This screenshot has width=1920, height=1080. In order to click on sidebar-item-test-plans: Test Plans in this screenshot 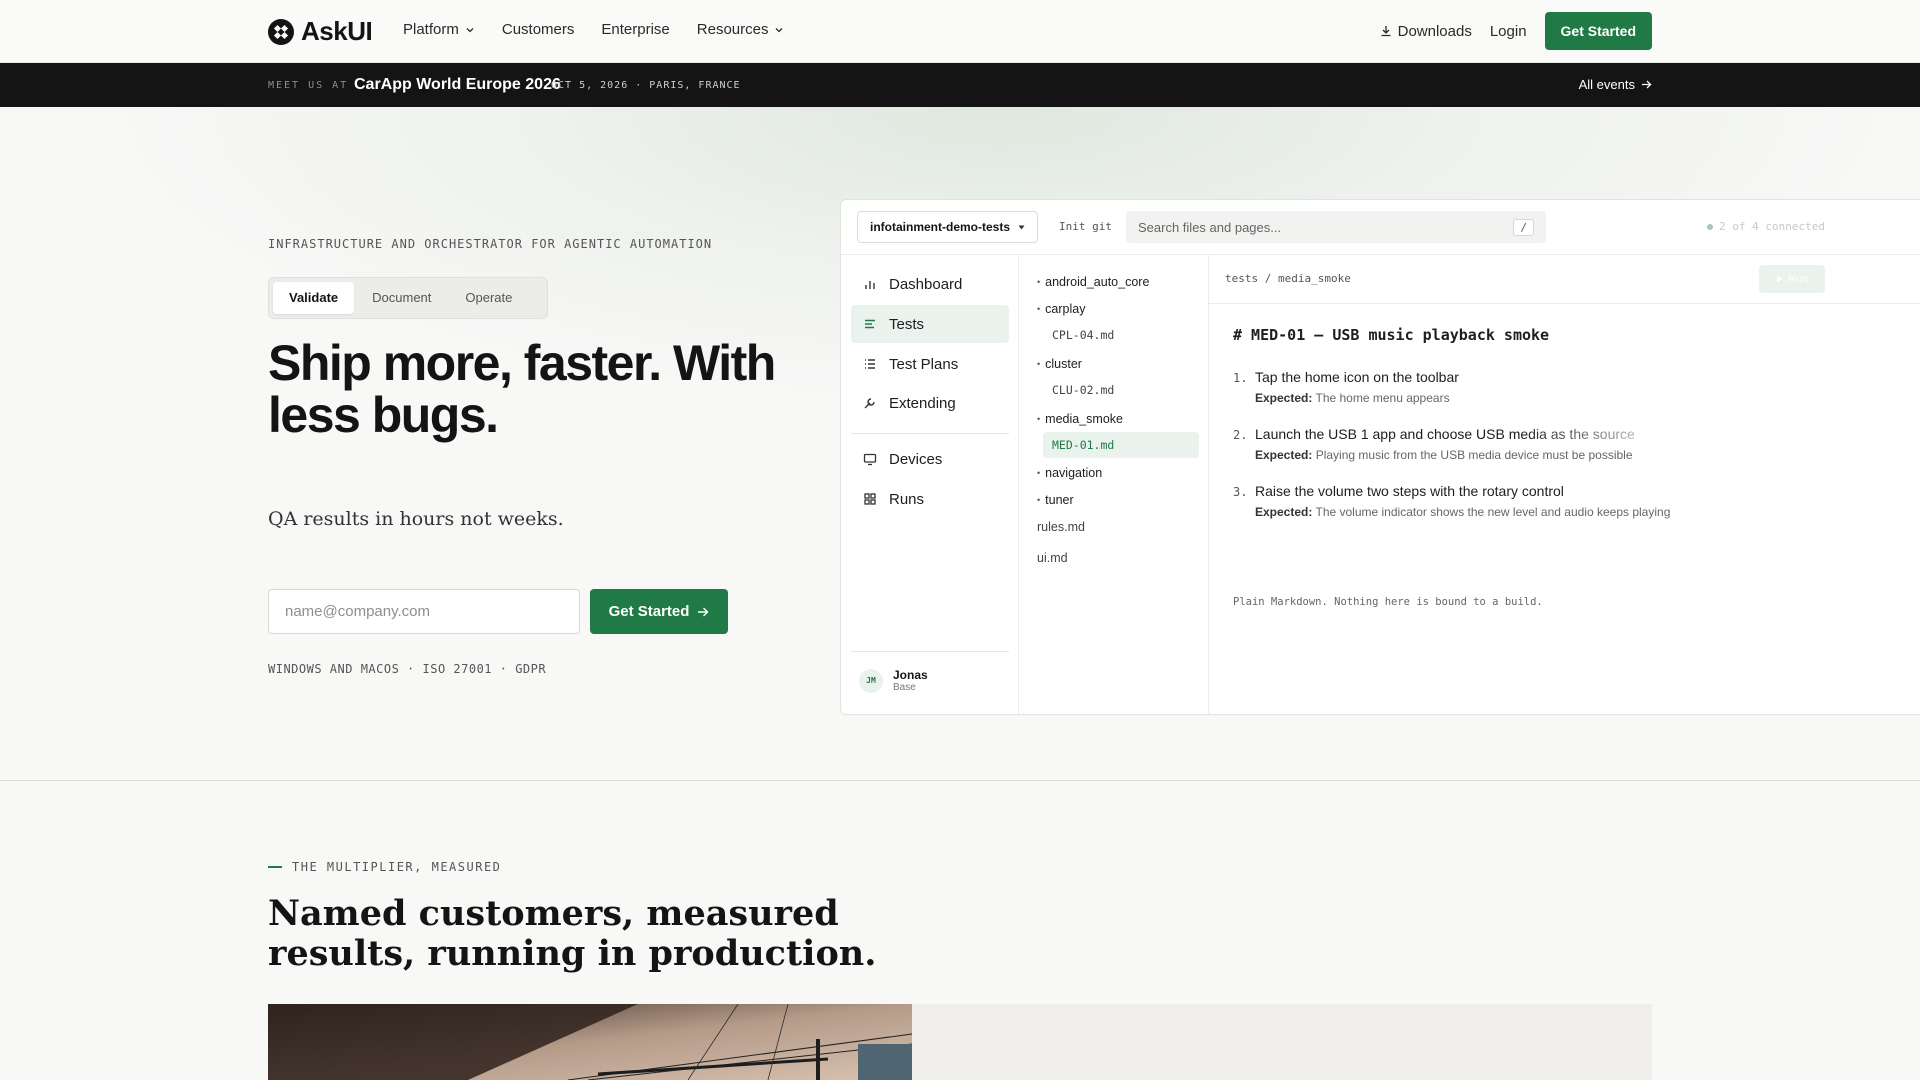, I will do `click(930, 364)`.